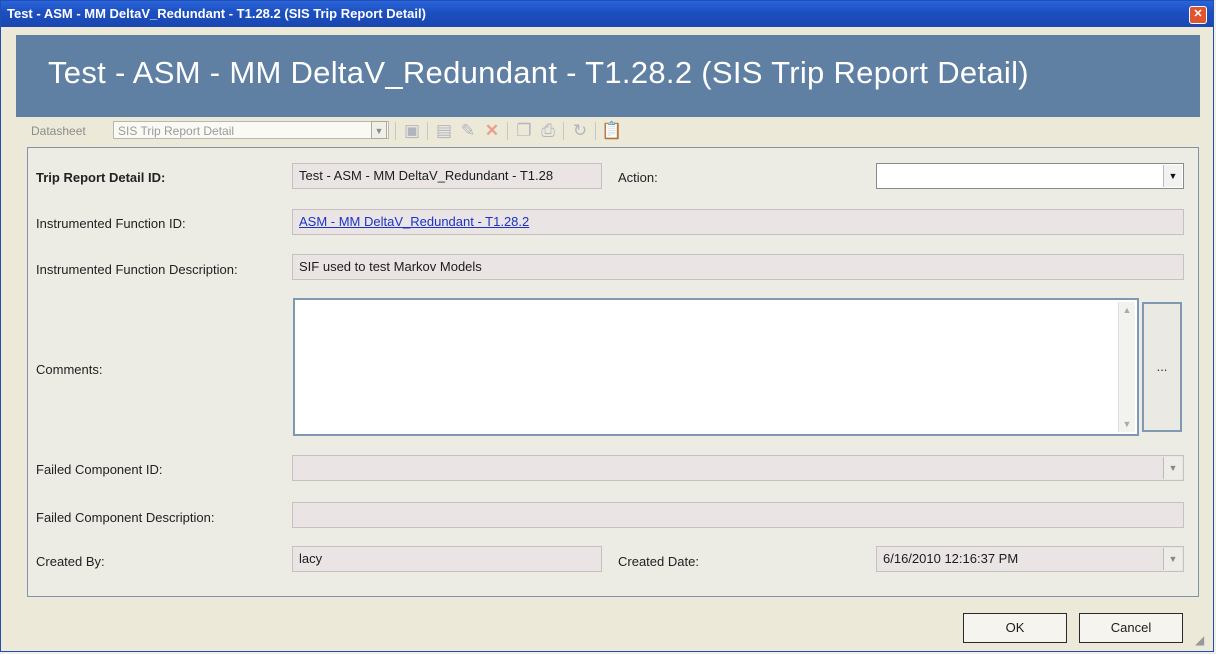 This screenshot has width=1216, height=654. What do you see at coordinates (1030, 176) in the screenshot?
I see `action-select: ▼` at bounding box center [1030, 176].